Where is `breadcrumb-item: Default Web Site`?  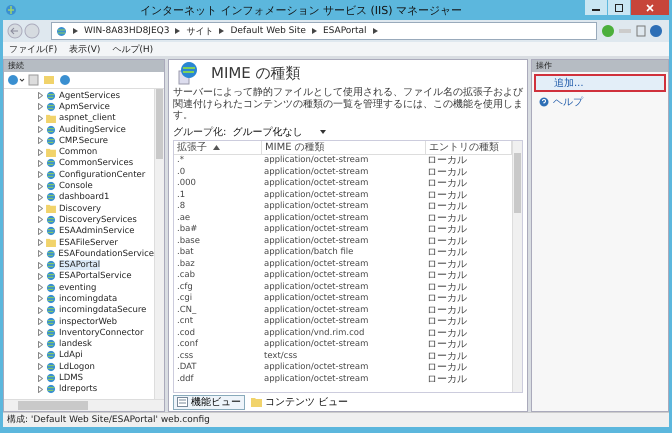 breadcrumb-item: Default Web Site is located at coordinates (268, 31).